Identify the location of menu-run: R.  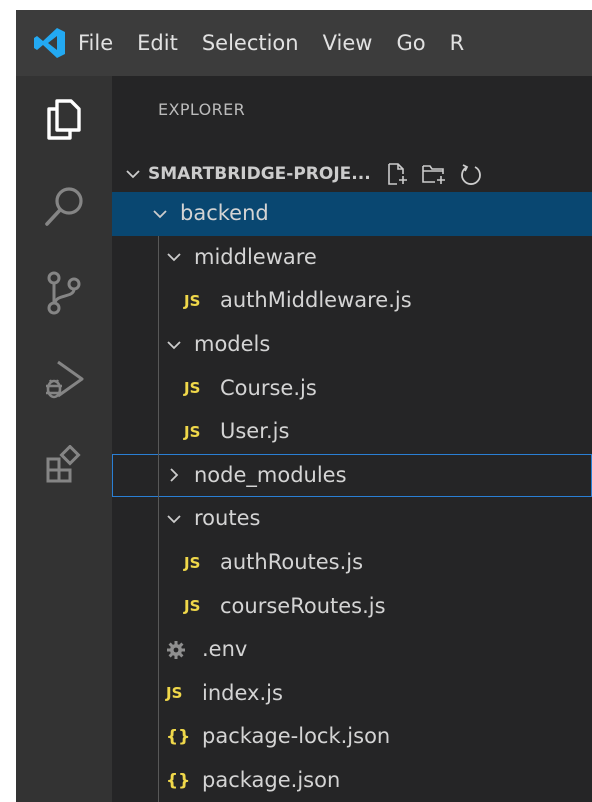
(457, 43).